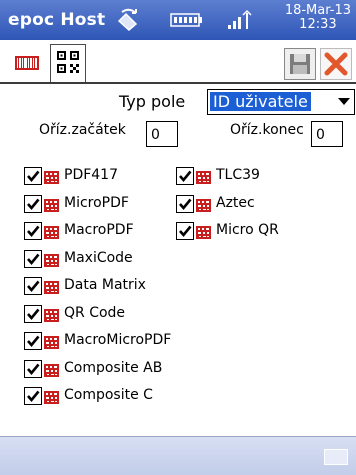  What do you see at coordinates (320, 135) in the screenshot?
I see `trim-end-value: 0` at bounding box center [320, 135].